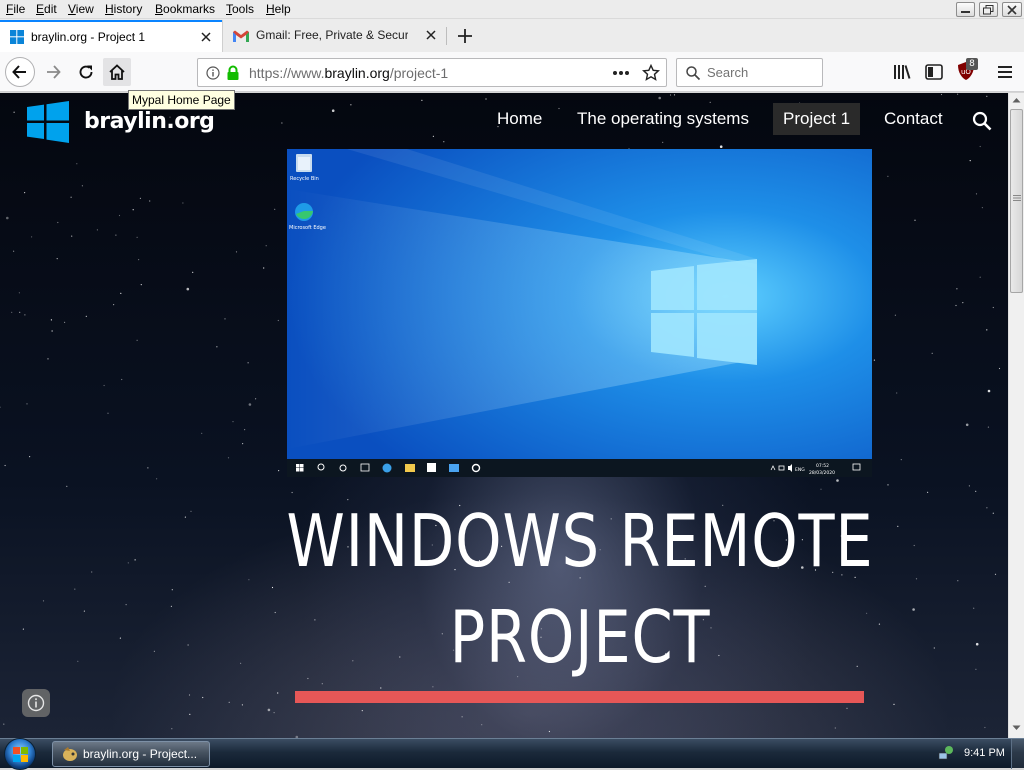  I want to click on menu-tools: Tools, so click(240, 9).